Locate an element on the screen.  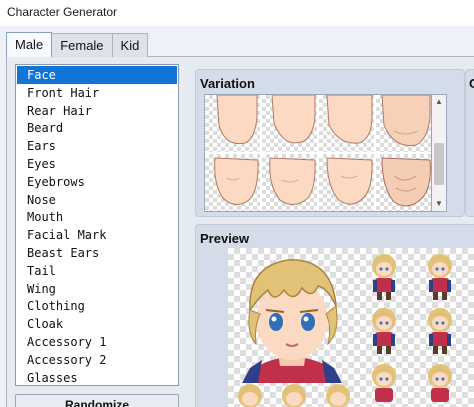
window-title: Character Generator is located at coordinates (62, 12).